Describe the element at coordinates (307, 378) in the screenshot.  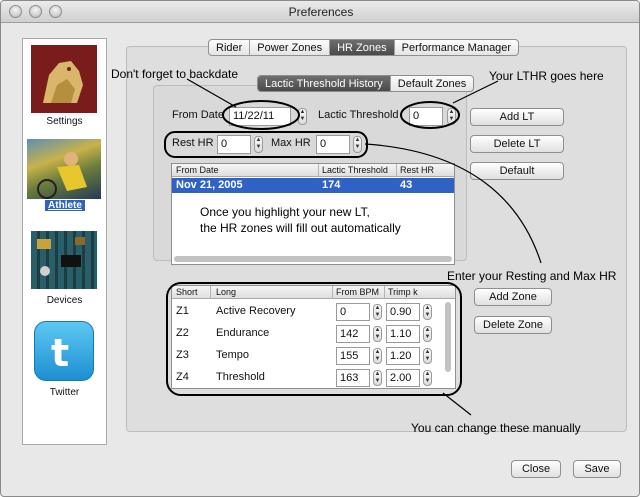
I see `table-row: Z4 Threshold 163 ▲ ▼ 2.00 ▲ ▼` at that location.